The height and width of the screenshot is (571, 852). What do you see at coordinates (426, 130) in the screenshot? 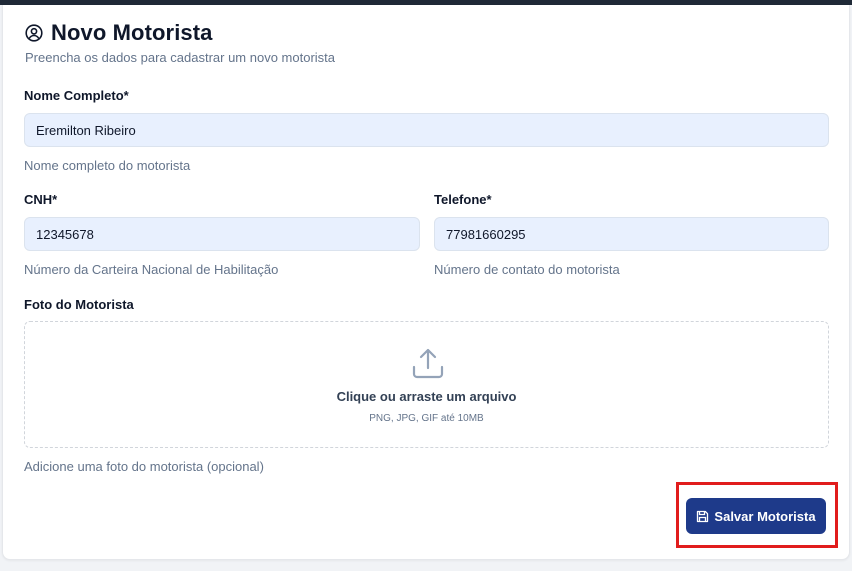
I see `nome-input` at bounding box center [426, 130].